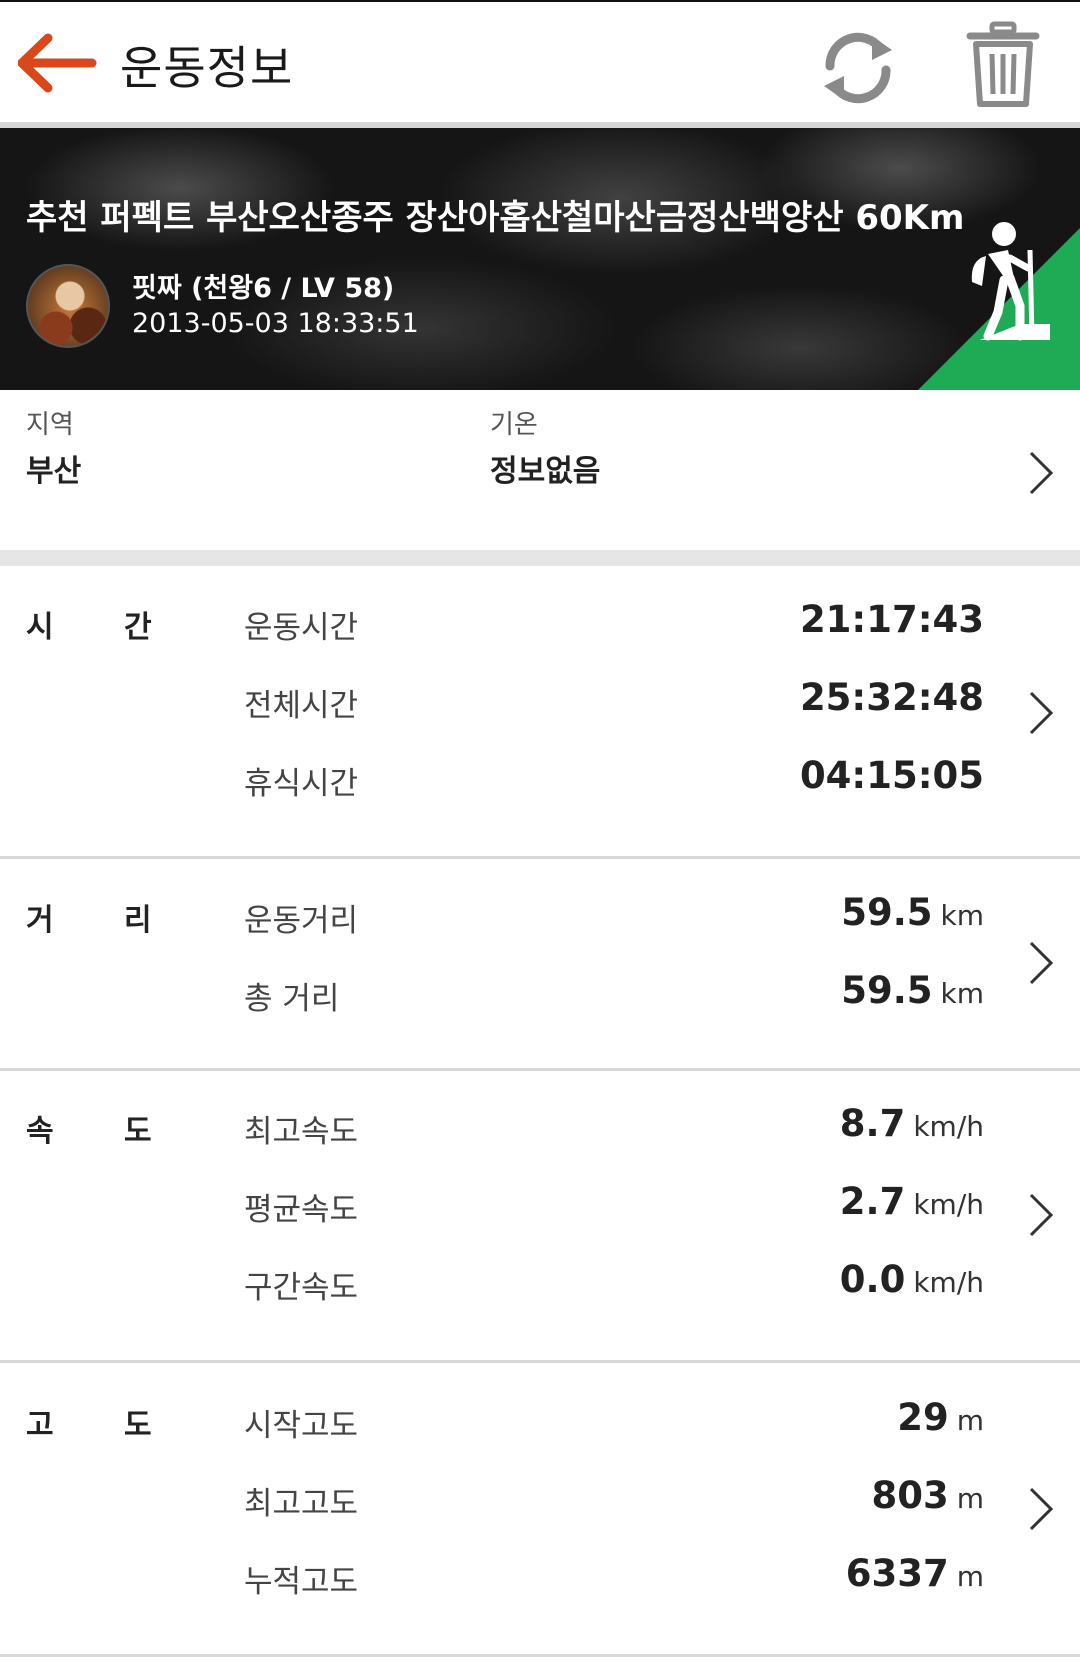 Image resolution: width=1080 pixels, height=1664 pixels. What do you see at coordinates (40, 627) in the screenshot?
I see `time-section-label-a: 시` at bounding box center [40, 627].